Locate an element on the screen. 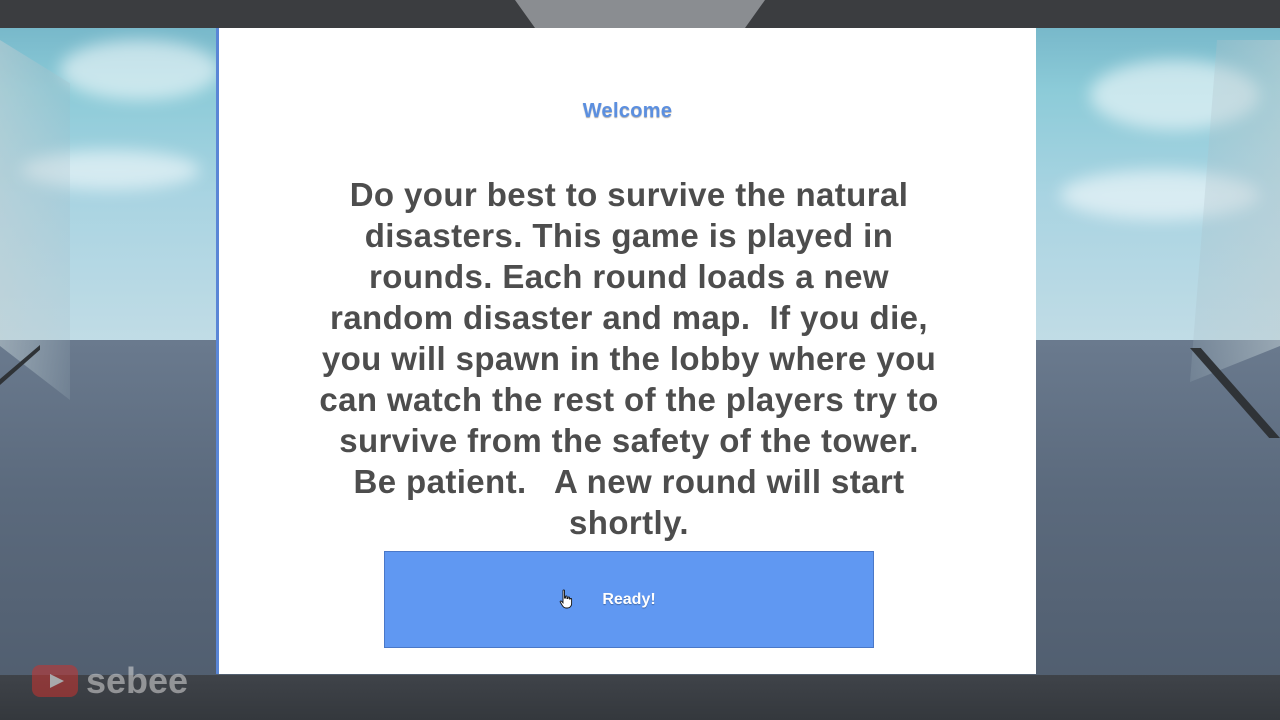  left-pillar is located at coordinates (35, 220).